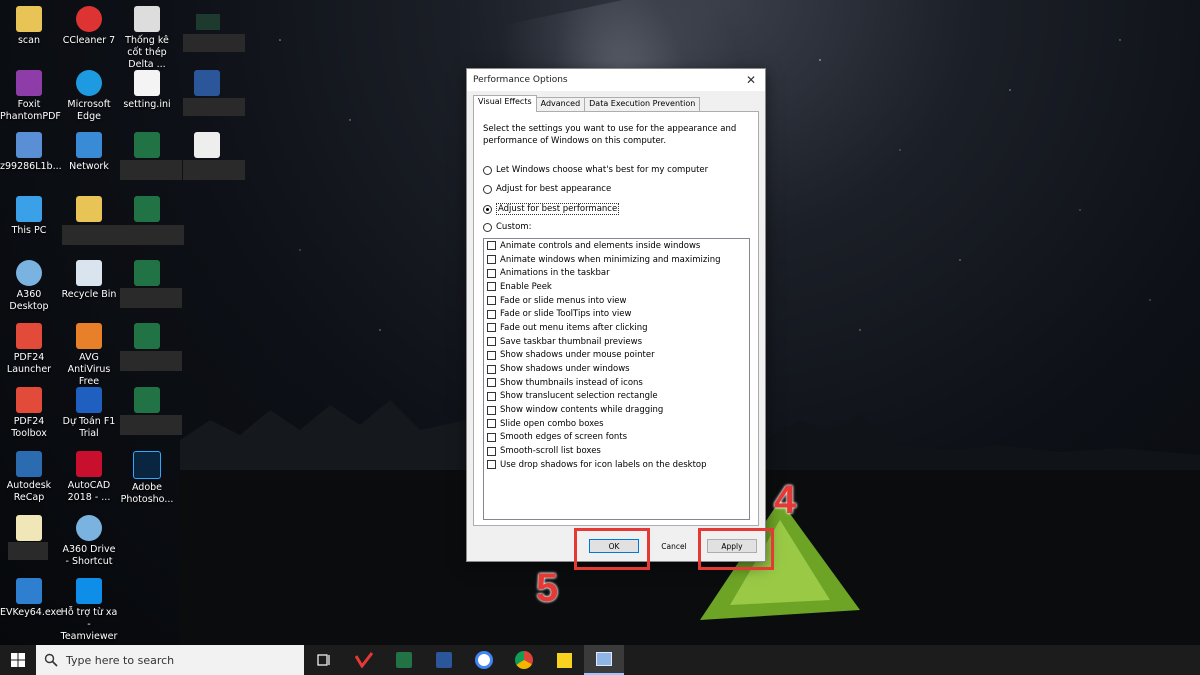 The height and width of the screenshot is (675, 1200). I want to click on effect-item: Fade or slide ToolTips into view, so click(616, 314).